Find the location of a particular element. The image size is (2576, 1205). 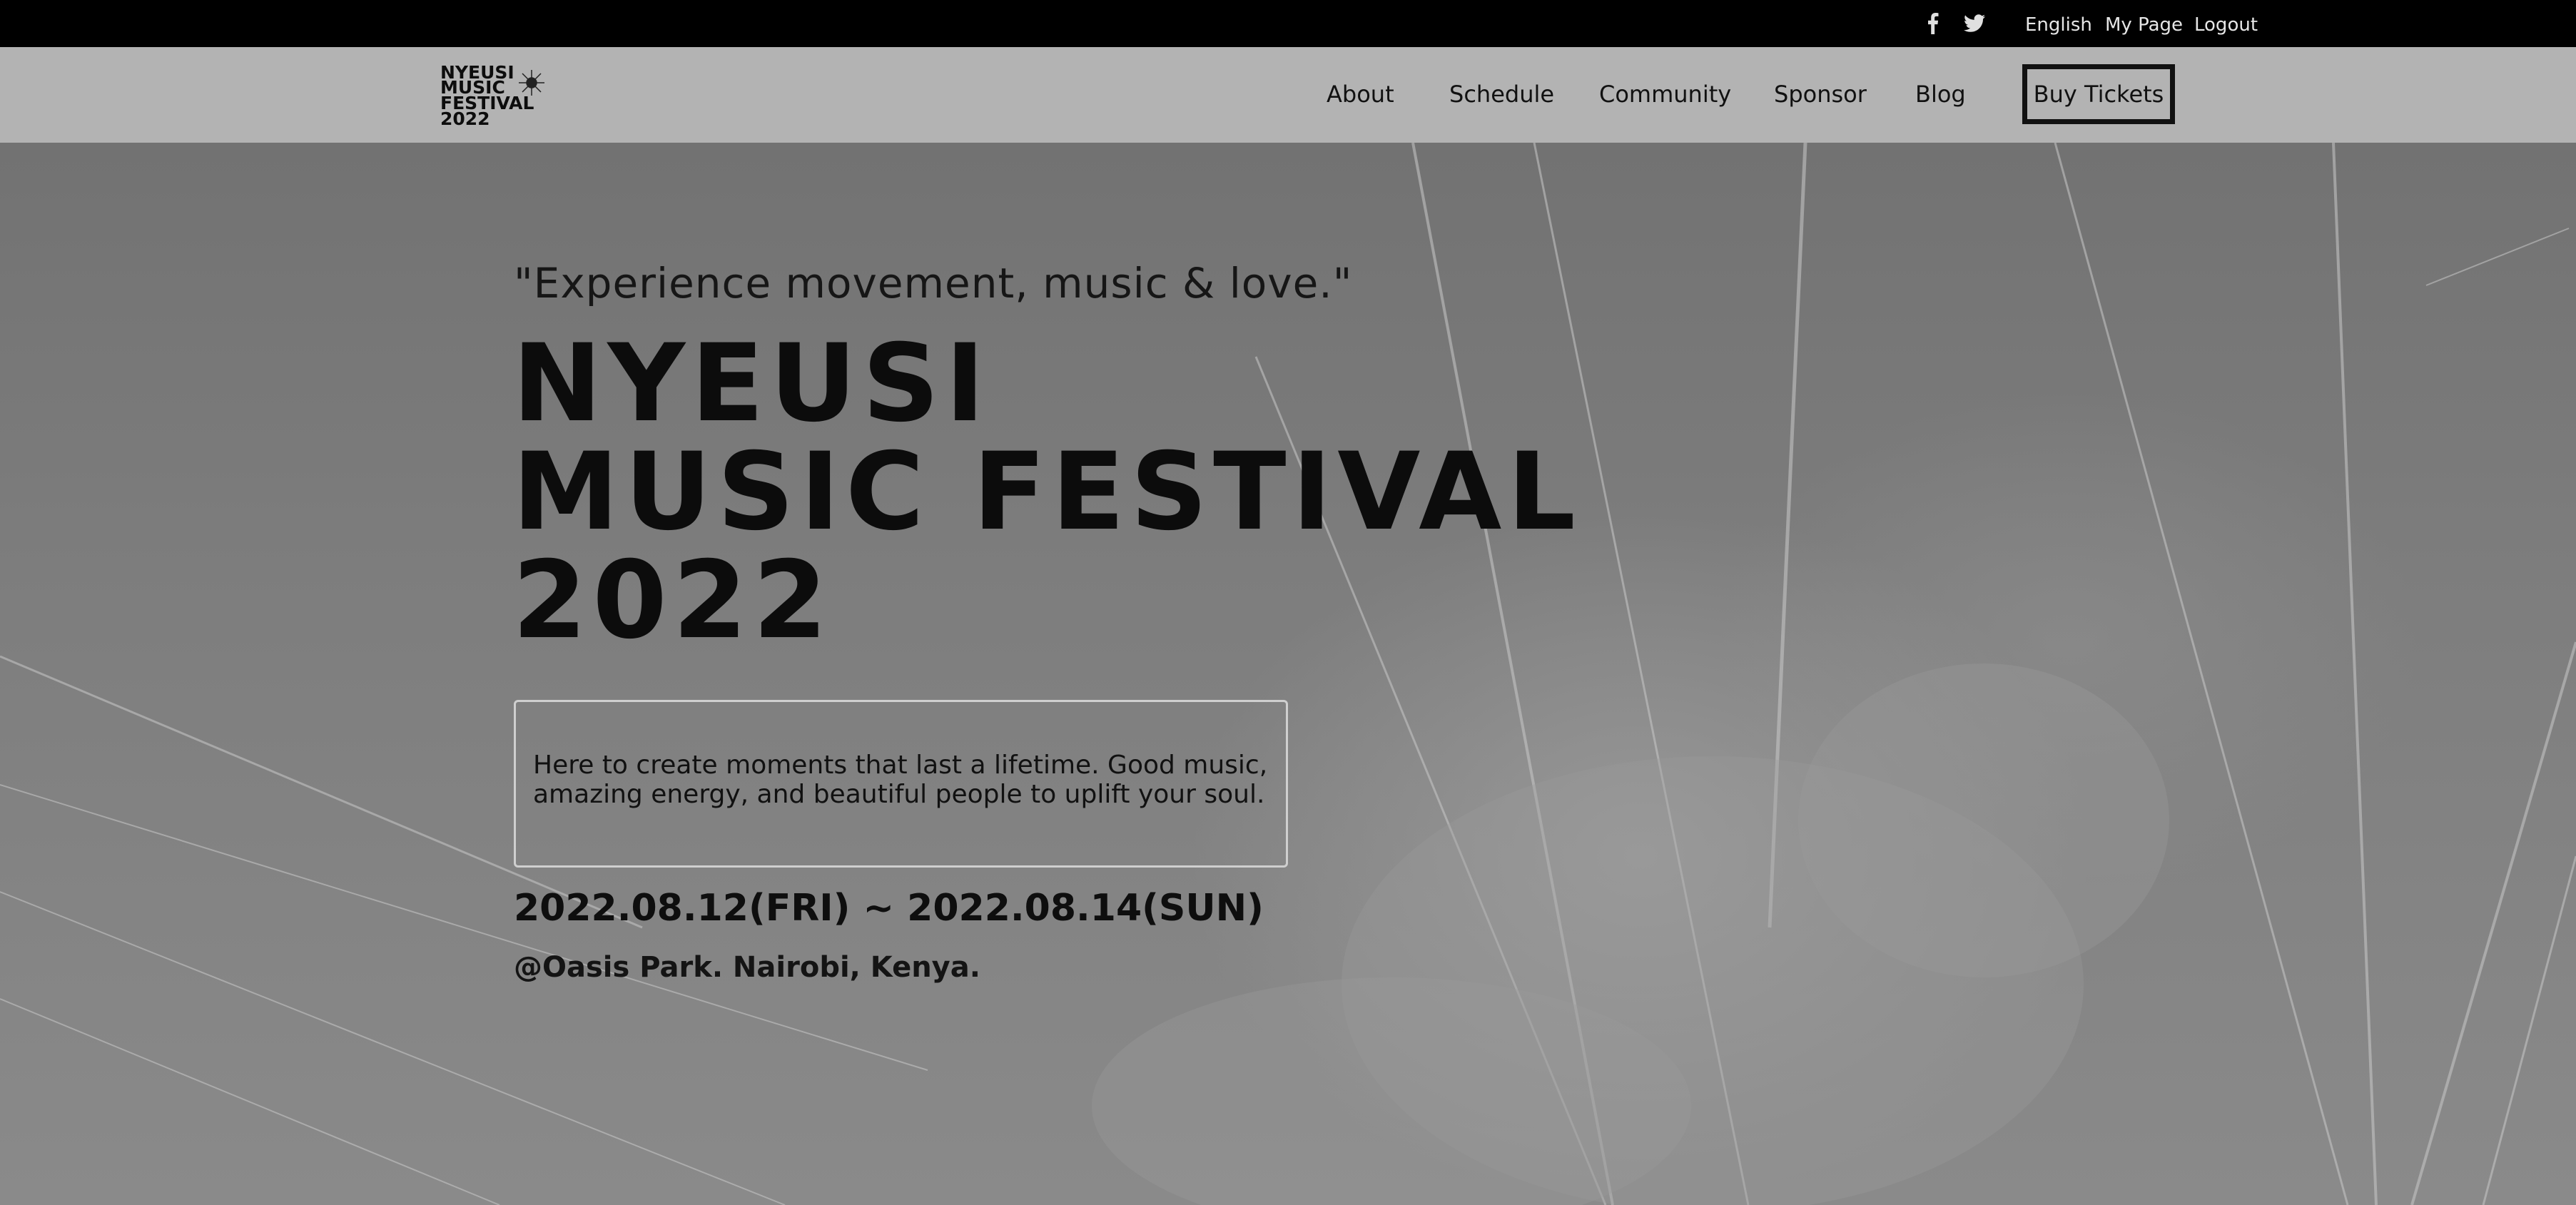

logout-link: Logout is located at coordinates (2226, 25).